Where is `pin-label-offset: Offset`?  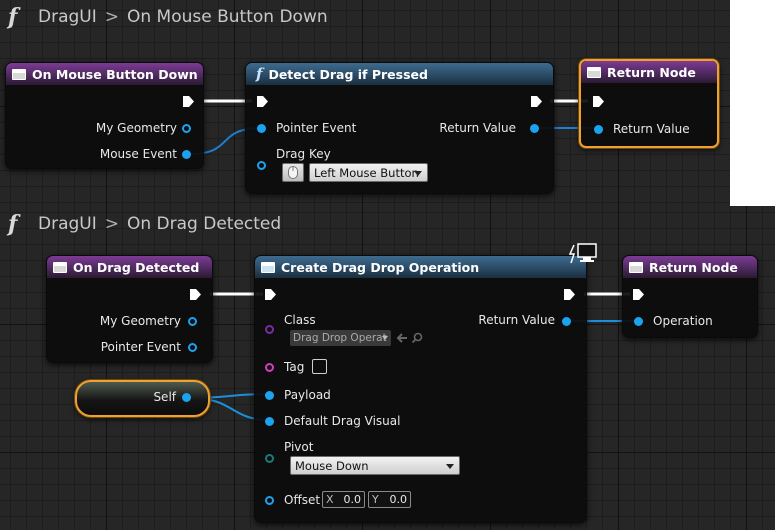 pin-label-offset: Offset is located at coordinates (302, 500).